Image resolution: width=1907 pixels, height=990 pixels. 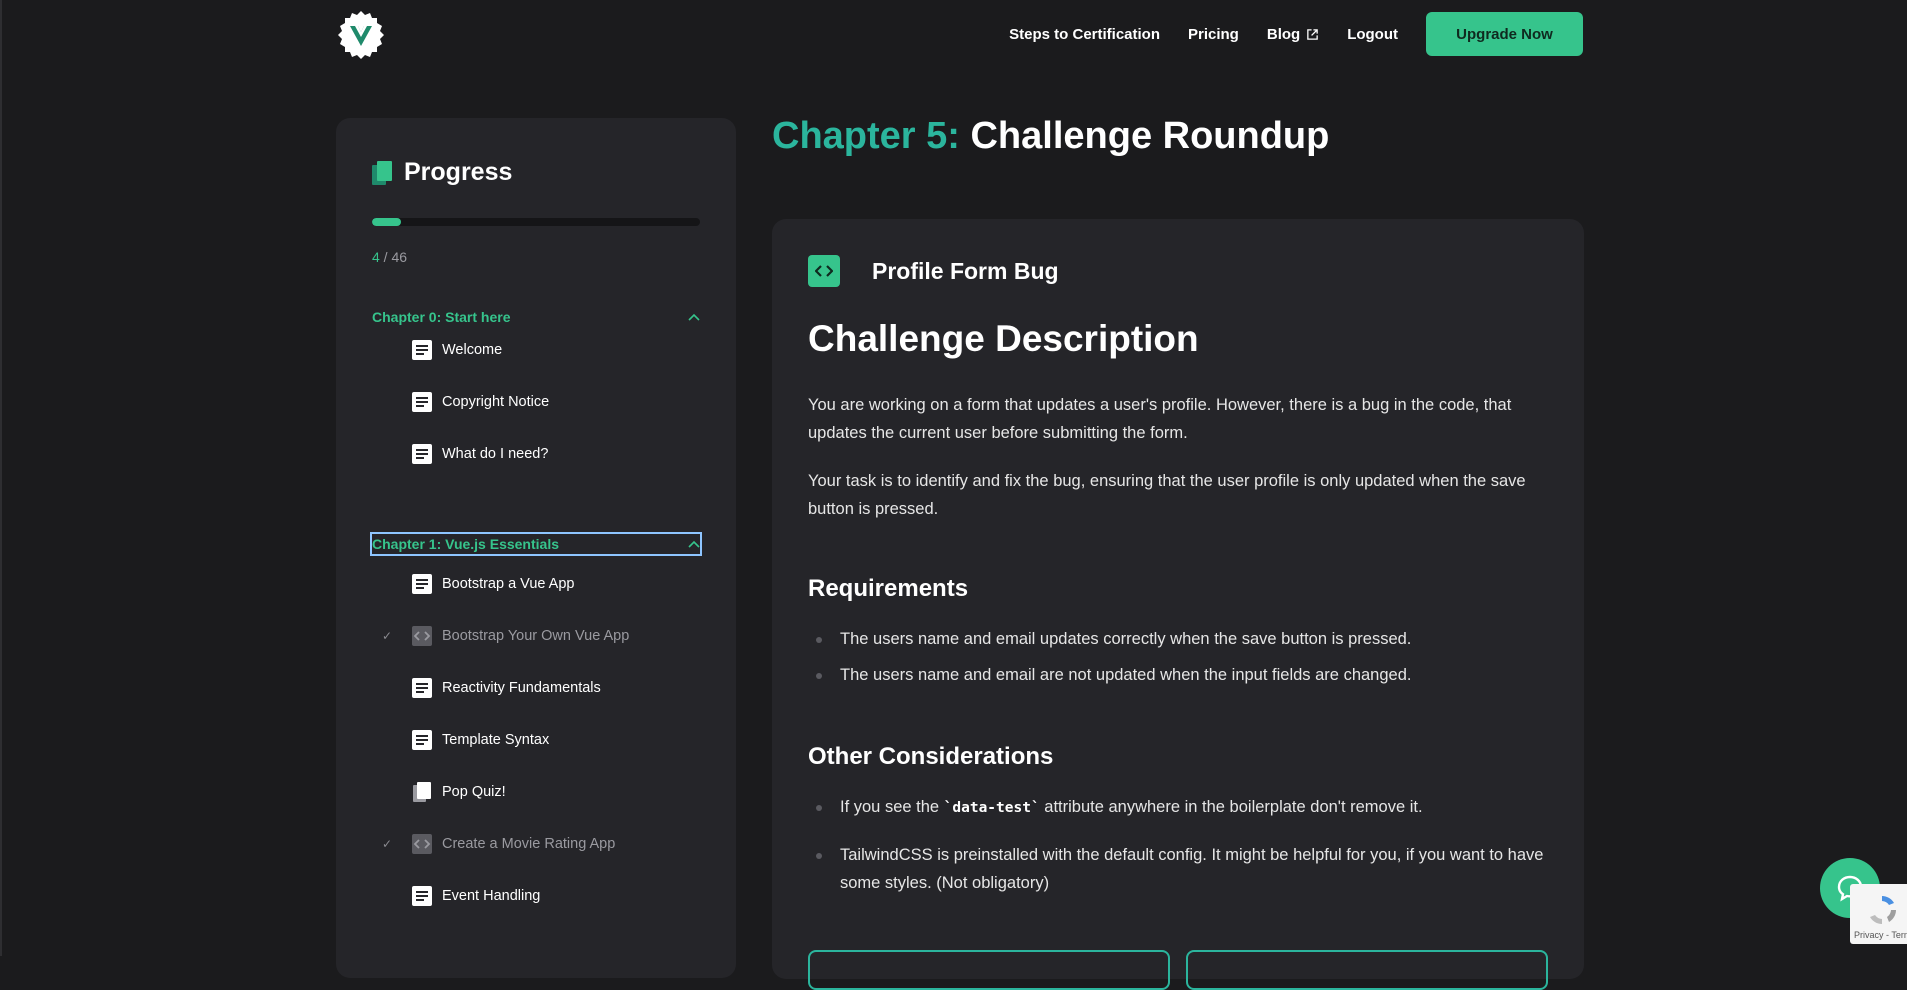 What do you see at coordinates (1003, 338) in the screenshot?
I see `description-heading: Challenge Description` at bounding box center [1003, 338].